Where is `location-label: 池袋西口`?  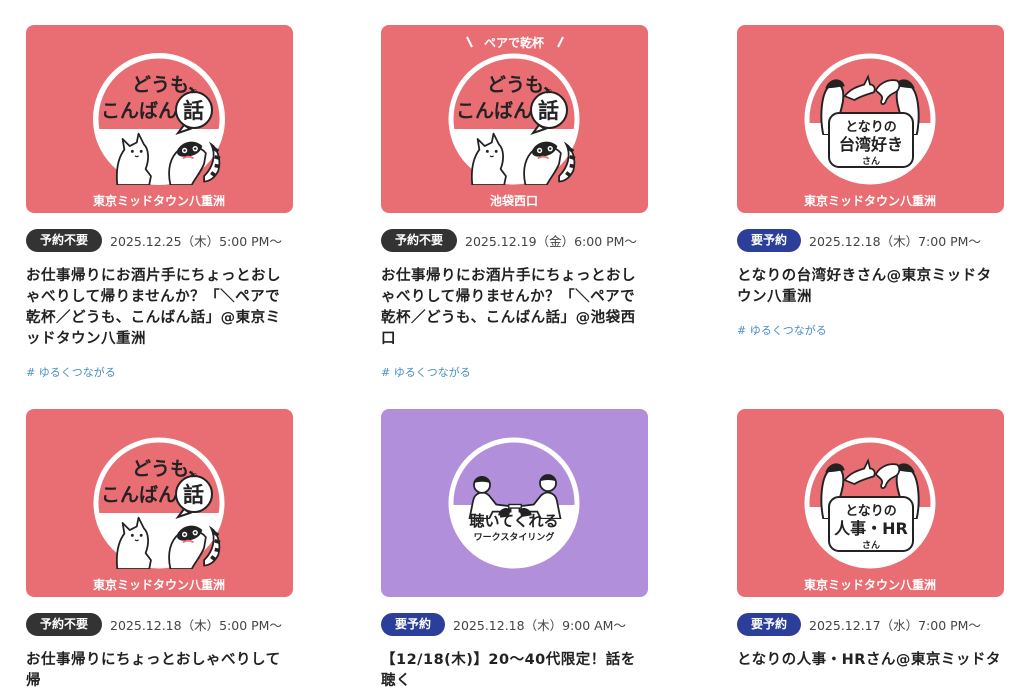
location-label: 池袋西口 is located at coordinates (514, 200).